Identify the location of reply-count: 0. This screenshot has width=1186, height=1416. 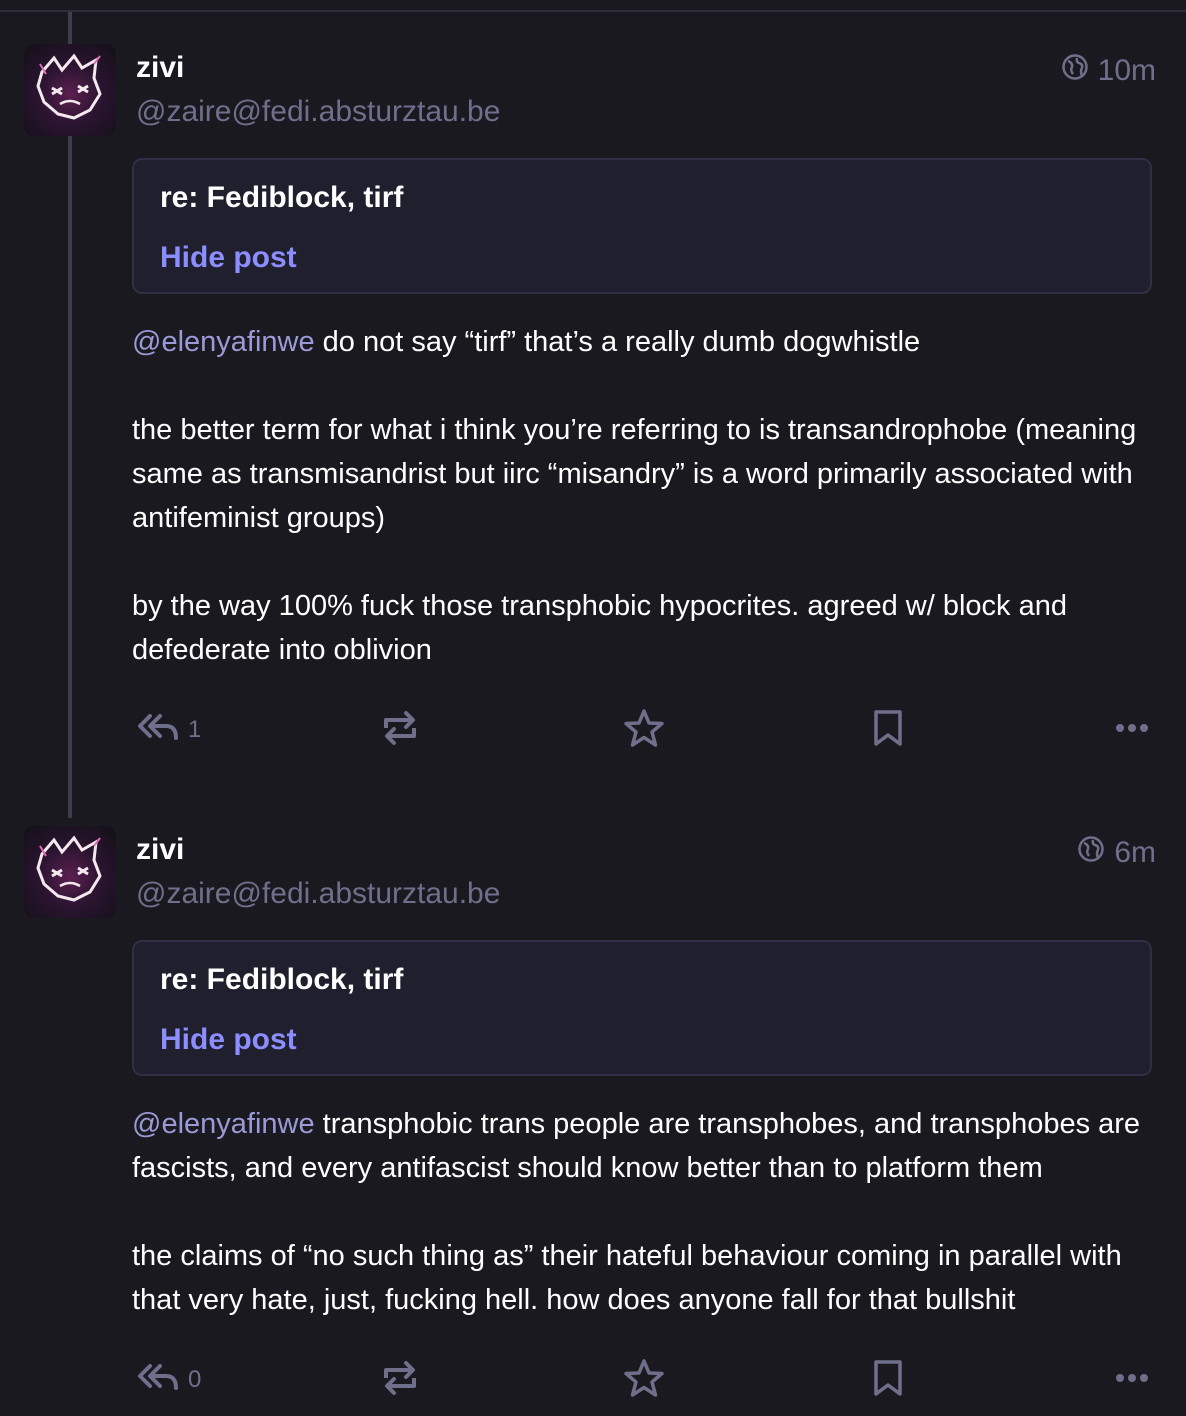
(195, 1379).